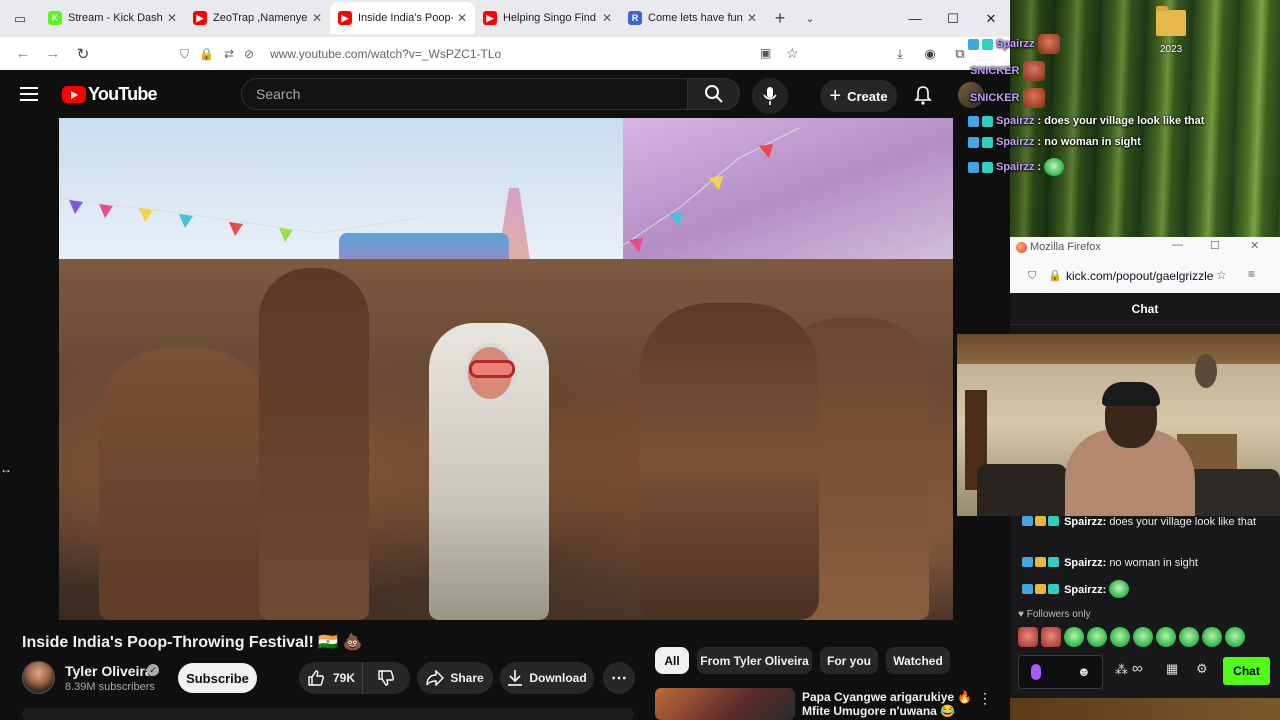  Describe the element at coordinates (1215, 245) in the screenshot. I see `ff-maximize-button: ☐` at that location.